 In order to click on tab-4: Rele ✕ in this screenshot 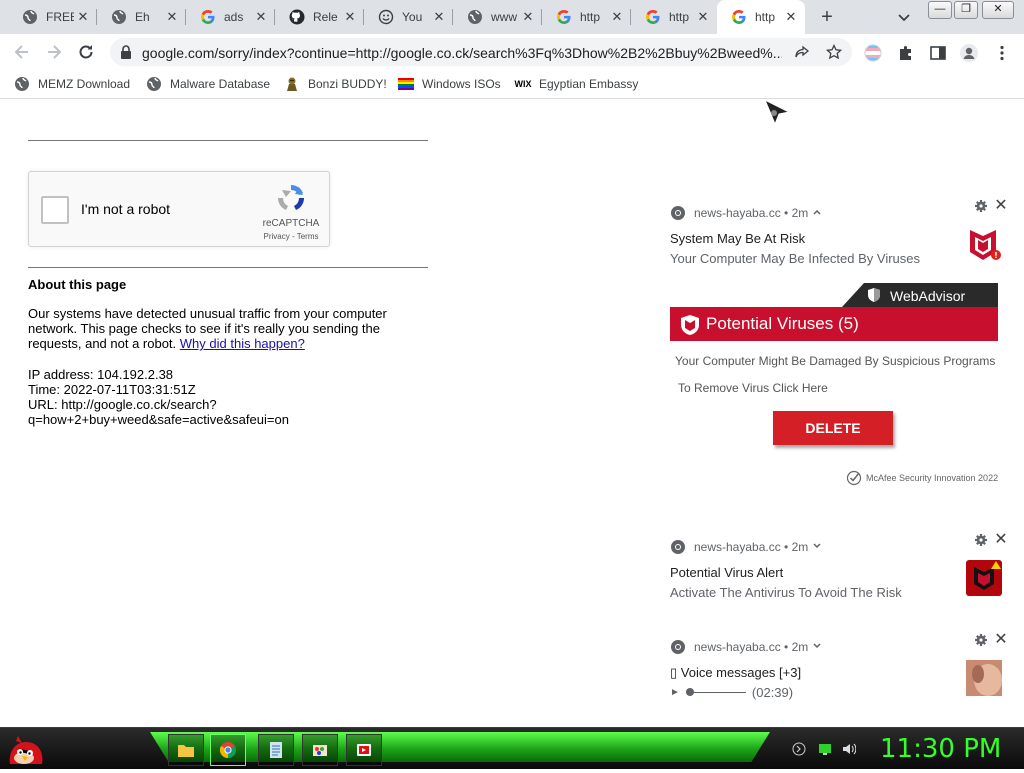, I will do `click(319, 17)`.